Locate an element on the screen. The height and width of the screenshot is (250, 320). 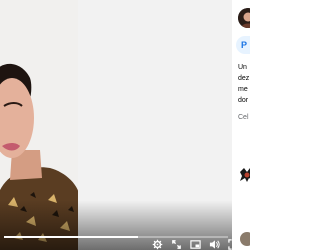
avatar is located at coordinates (244, 18).